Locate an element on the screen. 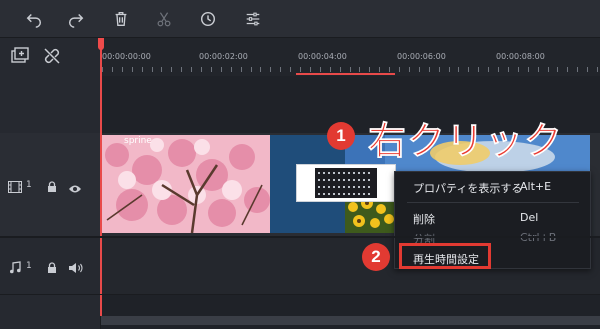  highlight-box is located at coordinates (445, 256).